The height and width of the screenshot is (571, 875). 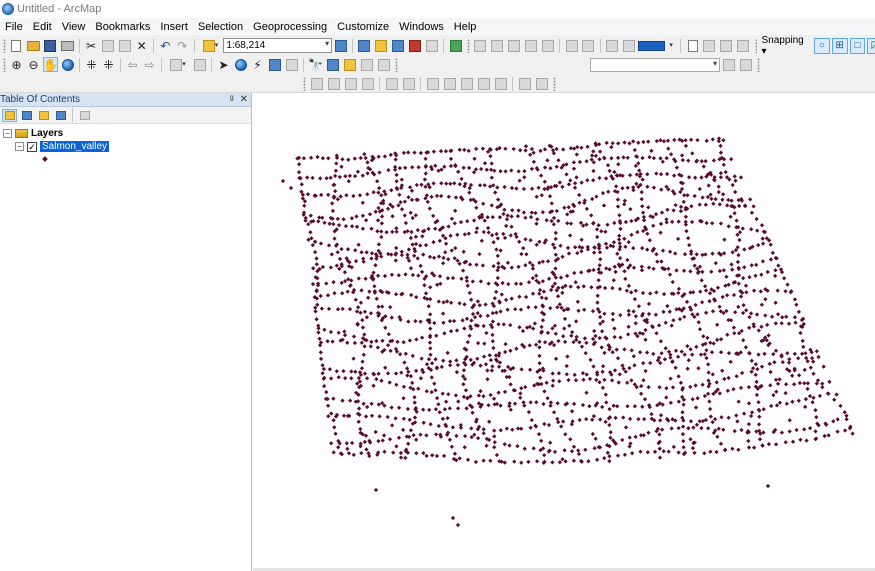 I want to click on snap-vertex-button: □, so click(x=857, y=45).